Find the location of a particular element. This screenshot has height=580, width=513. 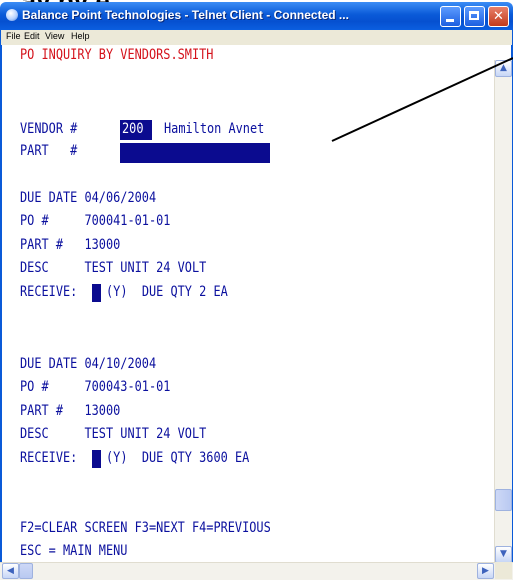

callout-line is located at coordinates (422, 99).